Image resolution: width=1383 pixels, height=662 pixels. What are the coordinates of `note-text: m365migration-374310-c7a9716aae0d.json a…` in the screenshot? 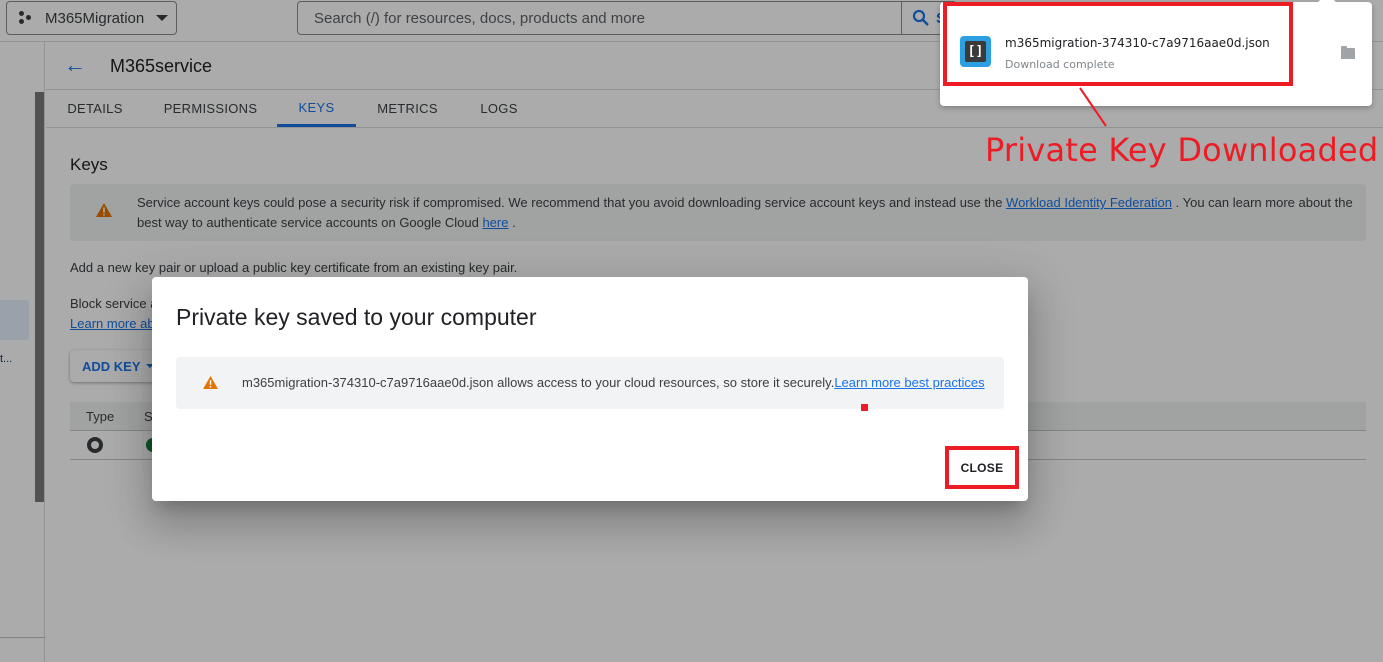 It's located at (538, 382).